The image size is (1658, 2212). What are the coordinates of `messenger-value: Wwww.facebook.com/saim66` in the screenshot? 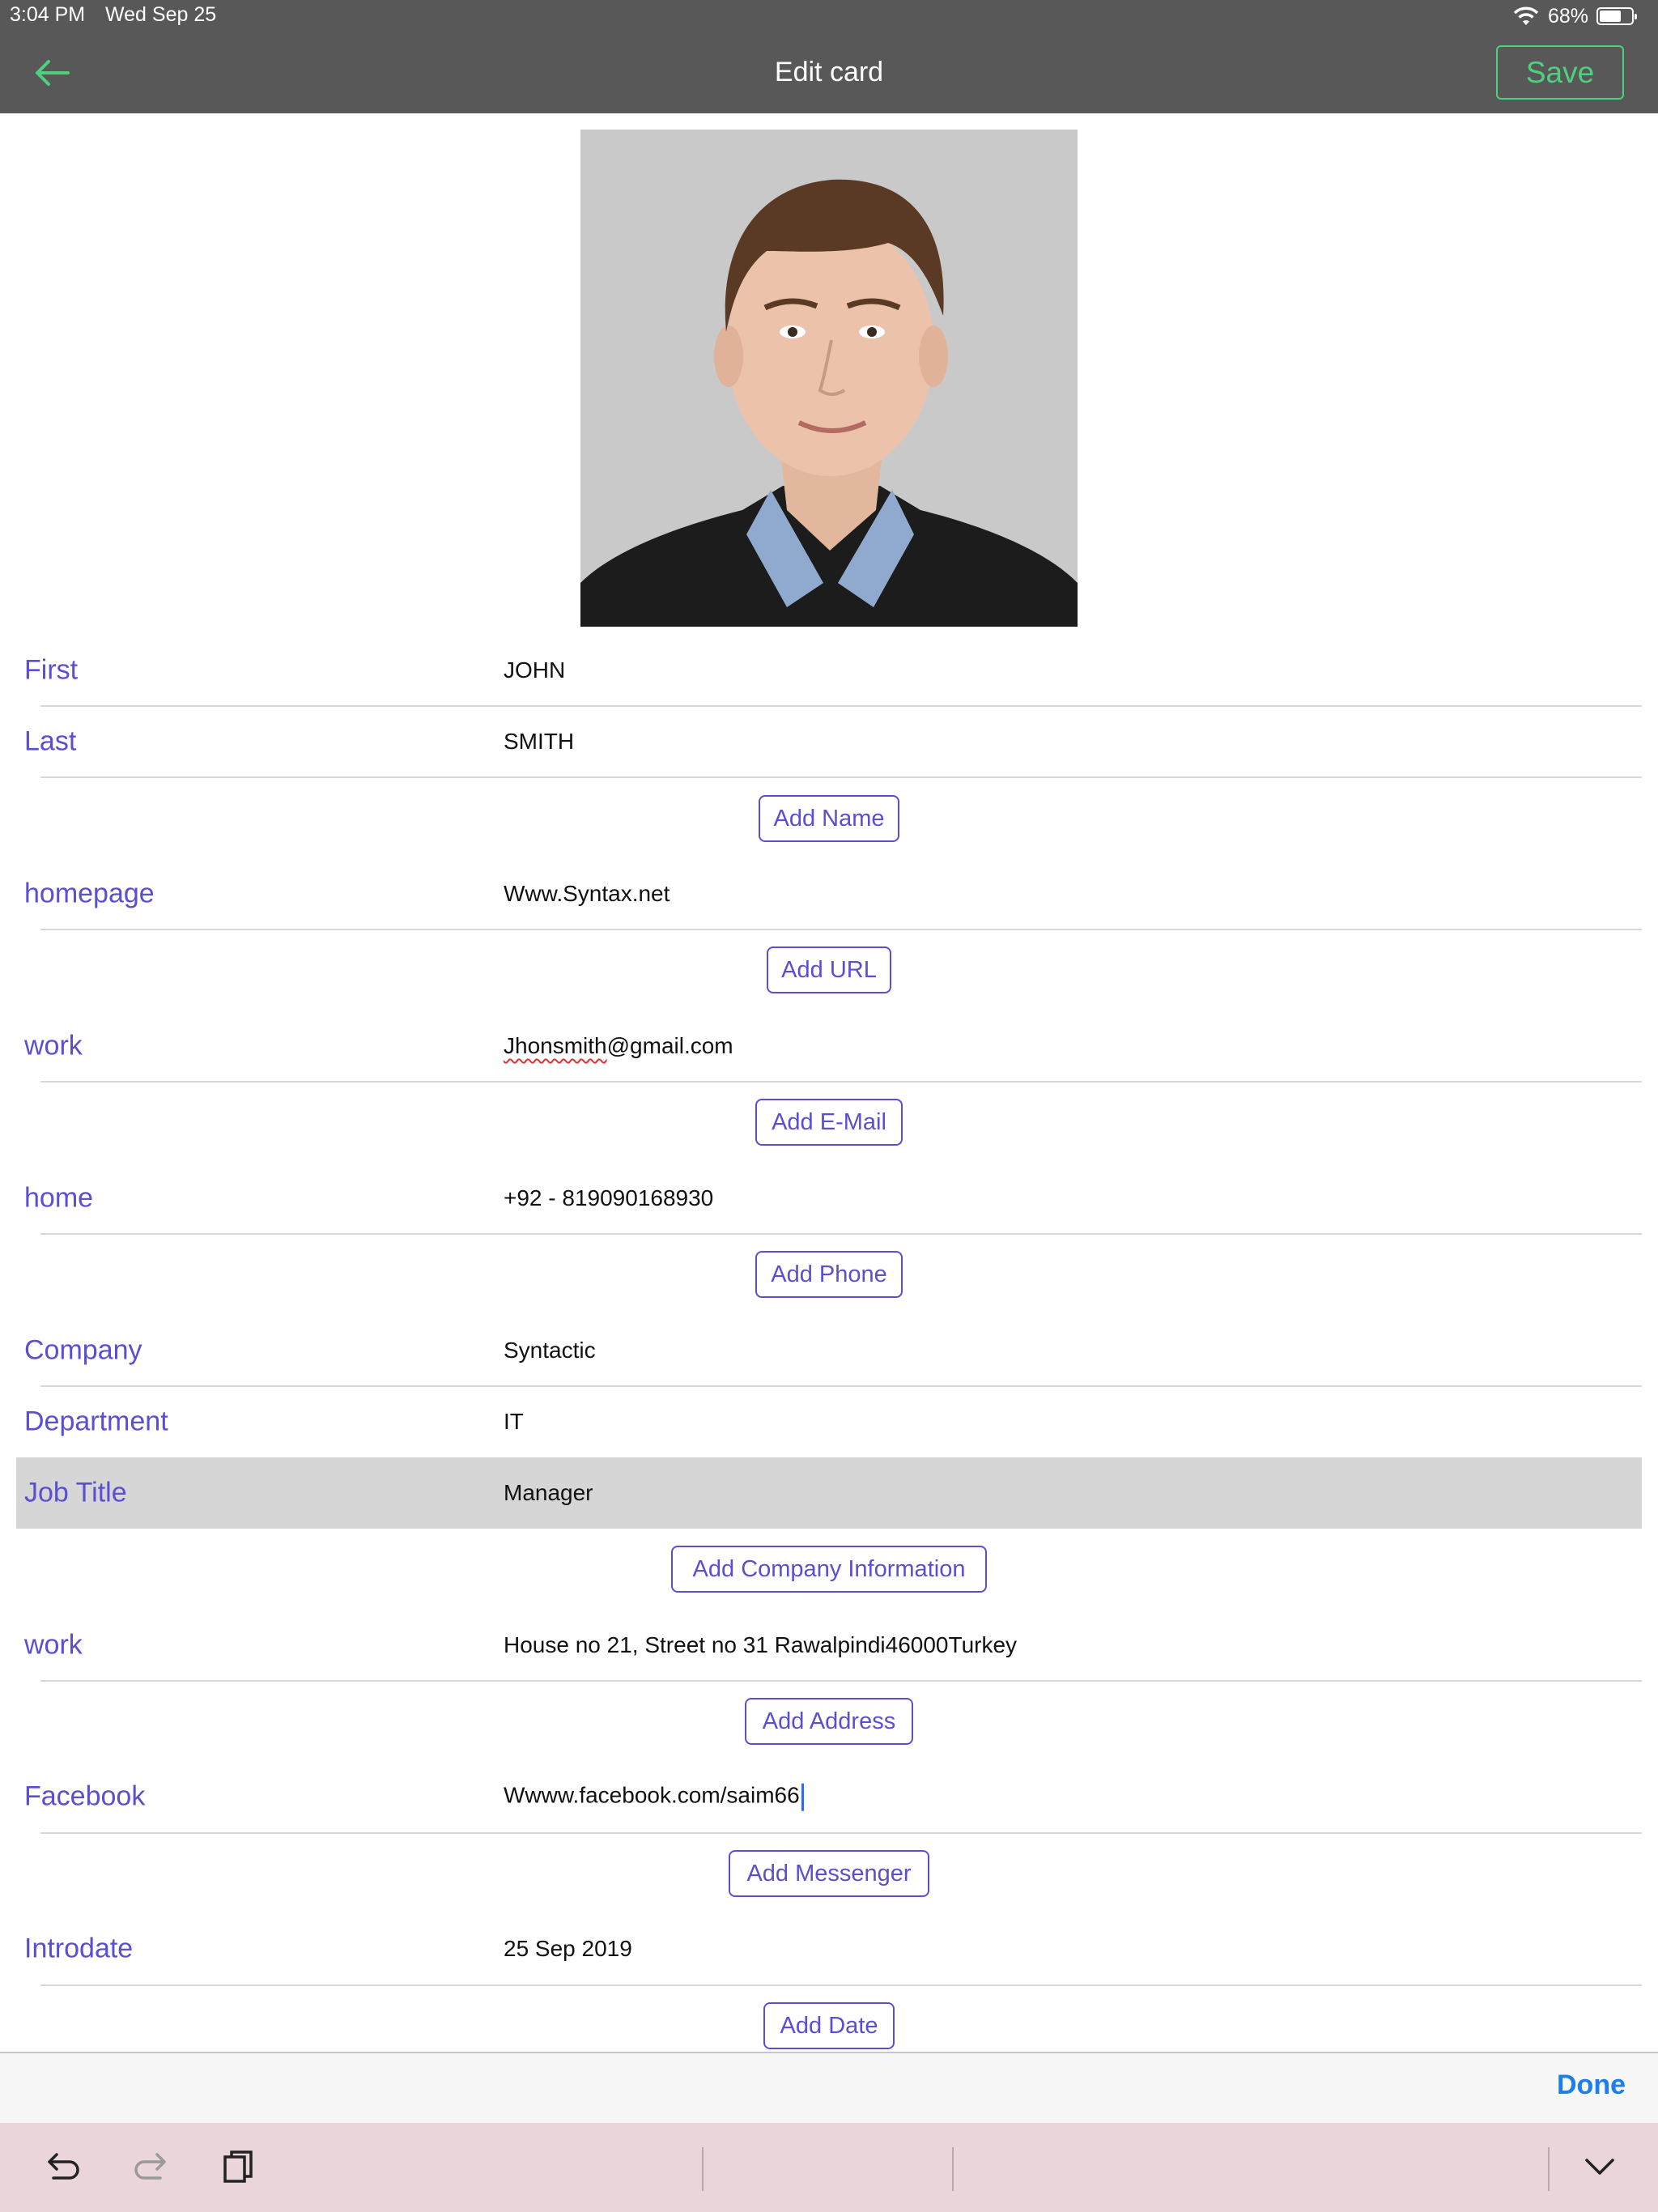 It's located at (652, 1795).